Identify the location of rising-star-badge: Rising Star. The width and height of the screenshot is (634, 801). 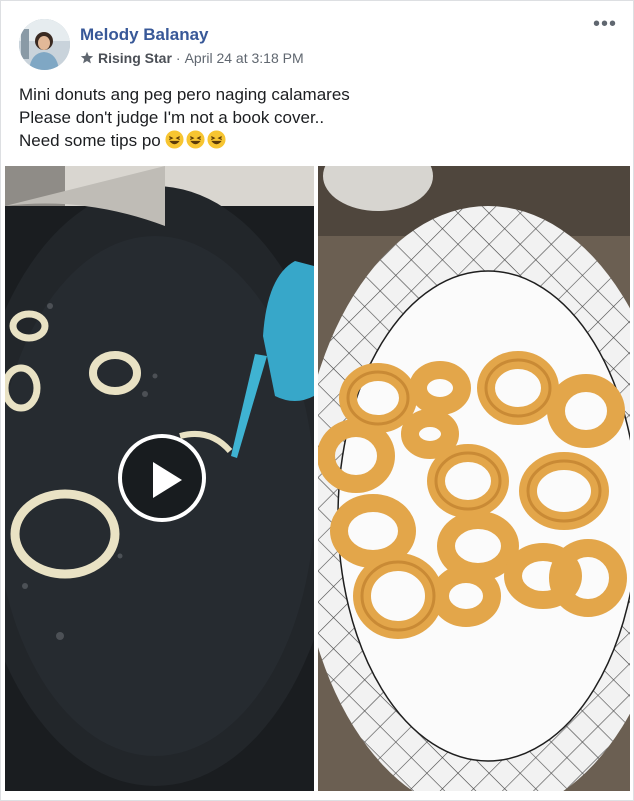
(135, 58).